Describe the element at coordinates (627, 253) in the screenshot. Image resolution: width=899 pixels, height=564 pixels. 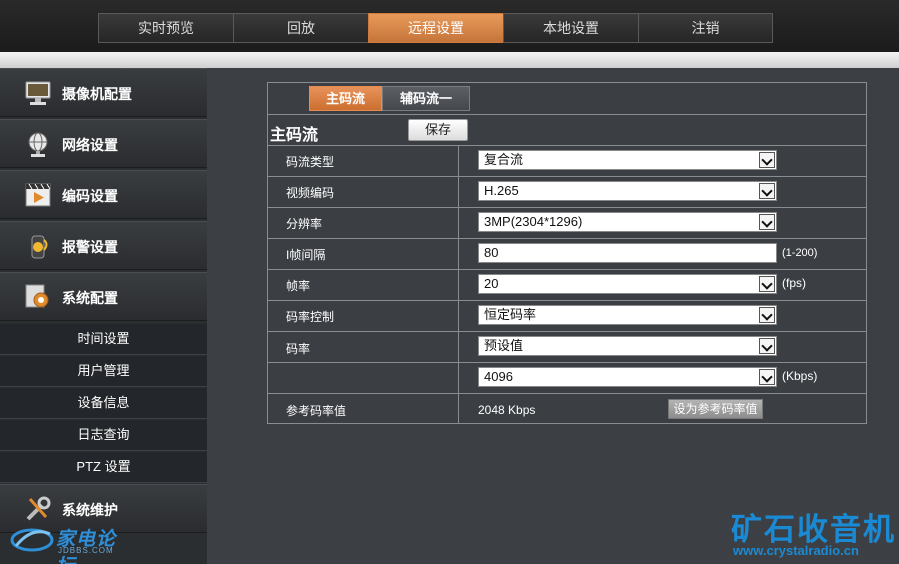
I see `i-frame-interval-input: 80` at that location.